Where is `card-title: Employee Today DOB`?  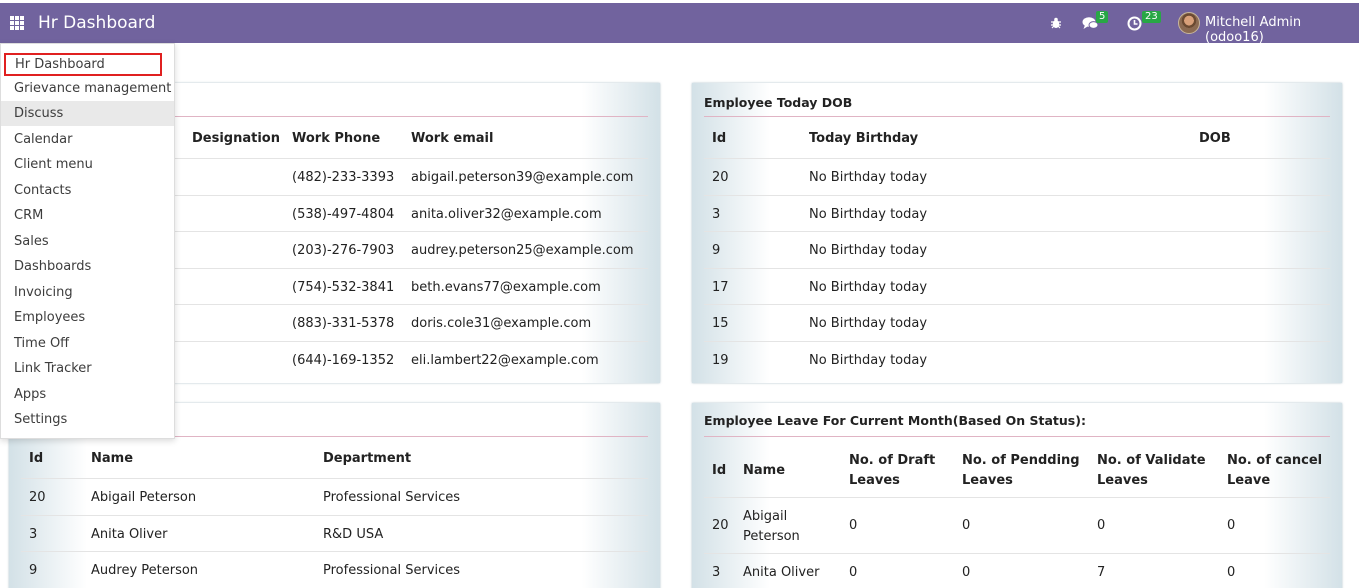 card-title: Employee Today DOB is located at coordinates (1017, 106).